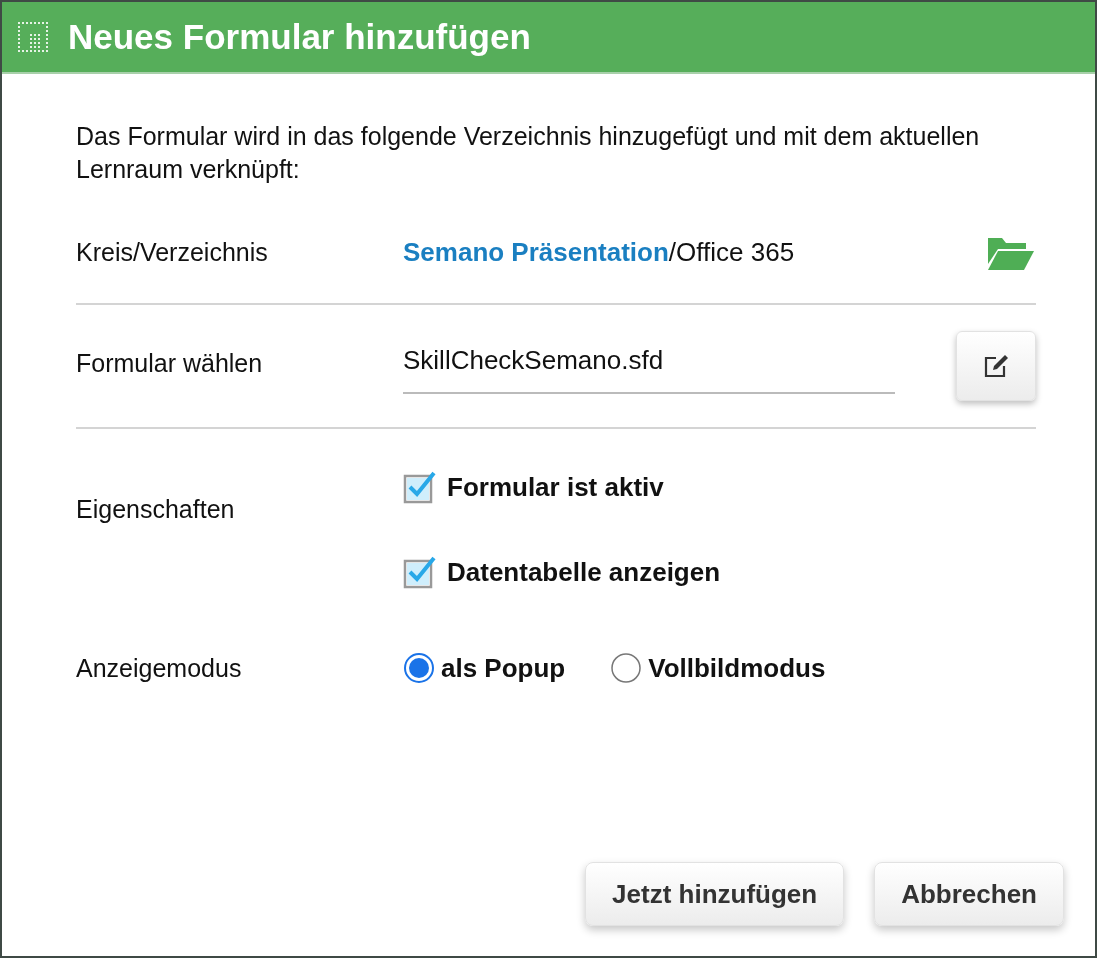 Image resolution: width=1097 pixels, height=958 pixels. Describe the element at coordinates (33, 37) in the screenshot. I see `form-icon` at that location.